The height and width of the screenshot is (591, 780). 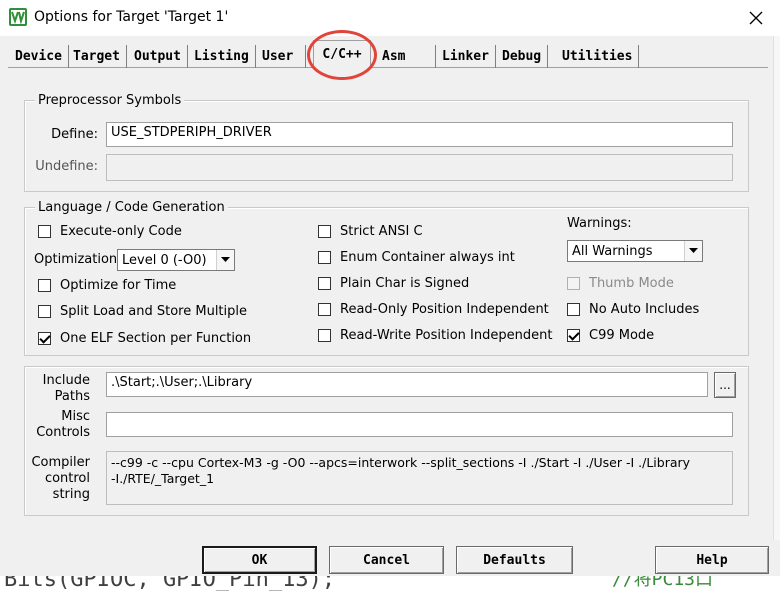 What do you see at coordinates (63, 424) in the screenshot?
I see `misc-controls-label: Misc Controls` at bounding box center [63, 424].